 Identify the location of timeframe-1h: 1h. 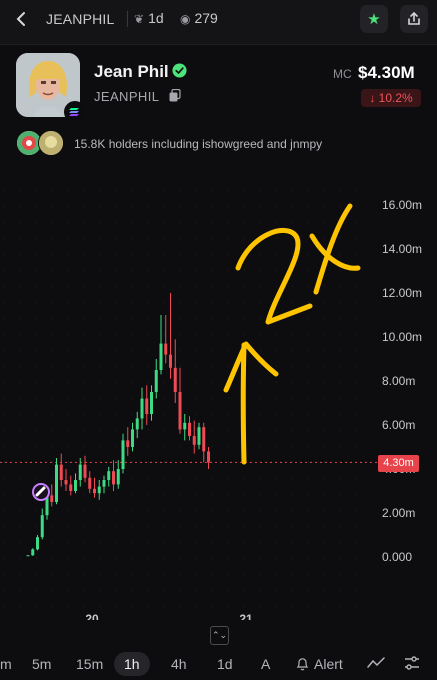
(132, 664).